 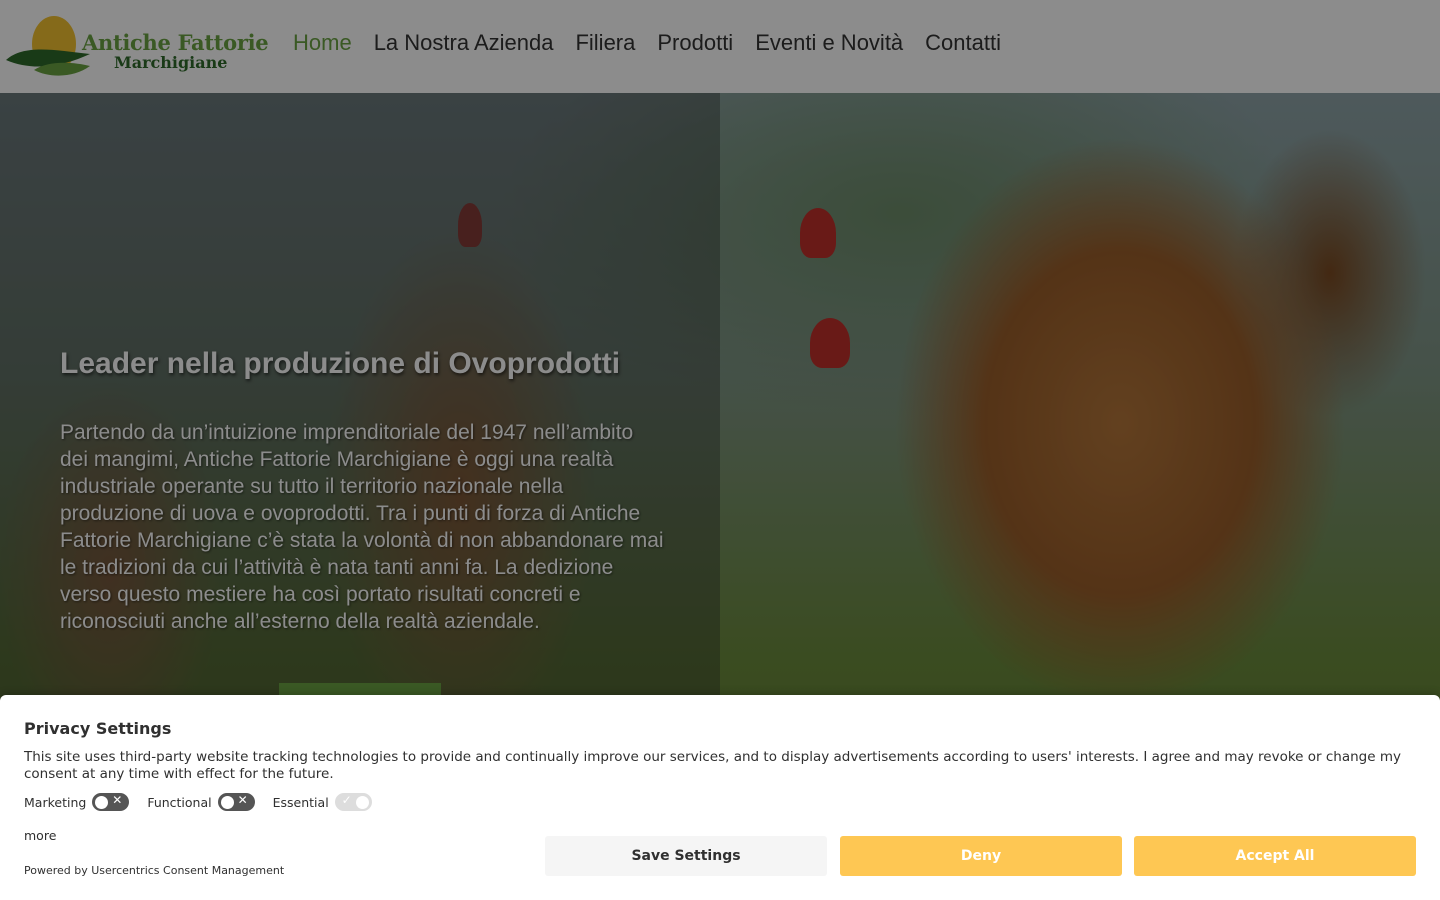 I want to click on marketing-toggle: ✕, so click(x=111, y=802).